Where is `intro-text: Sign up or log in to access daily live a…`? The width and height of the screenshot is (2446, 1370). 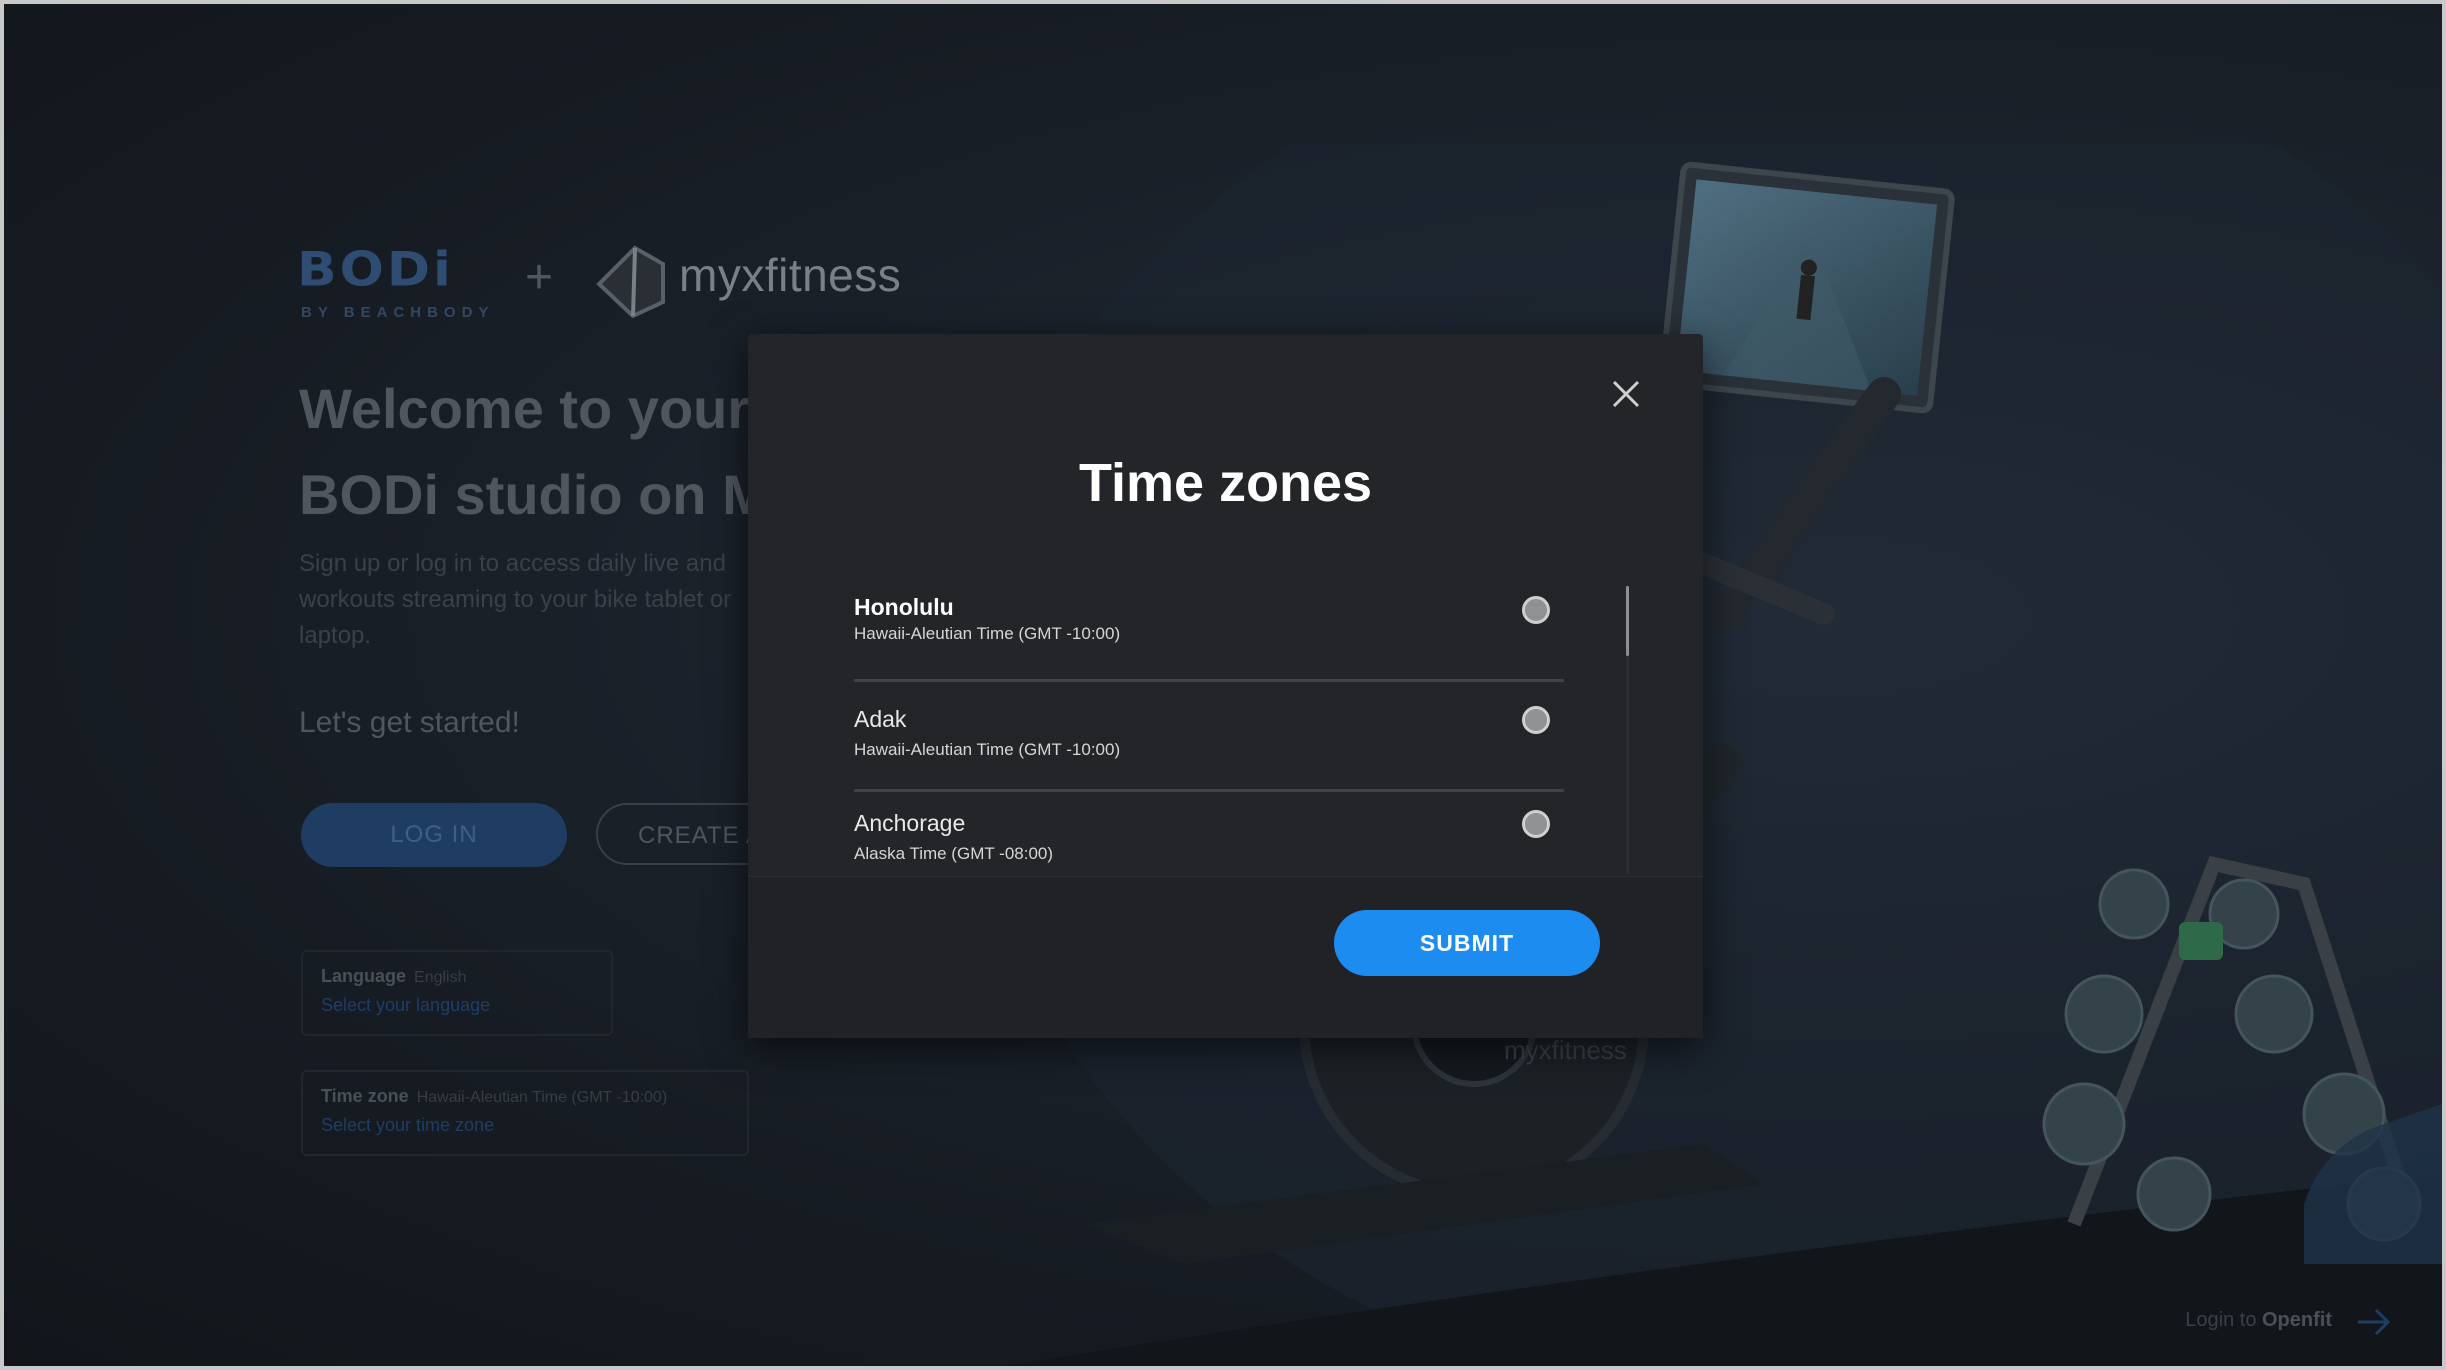 intro-text: Sign up or log in to access daily live a… is located at coordinates (515, 599).